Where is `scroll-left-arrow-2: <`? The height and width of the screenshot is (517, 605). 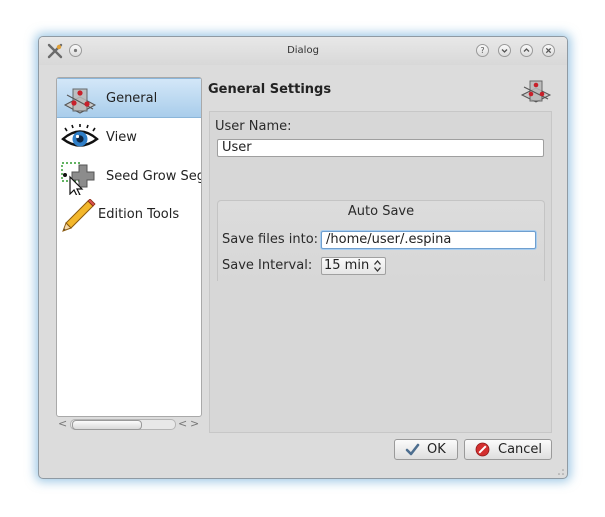 scroll-left-arrow-2: < is located at coordinates (182, 424).